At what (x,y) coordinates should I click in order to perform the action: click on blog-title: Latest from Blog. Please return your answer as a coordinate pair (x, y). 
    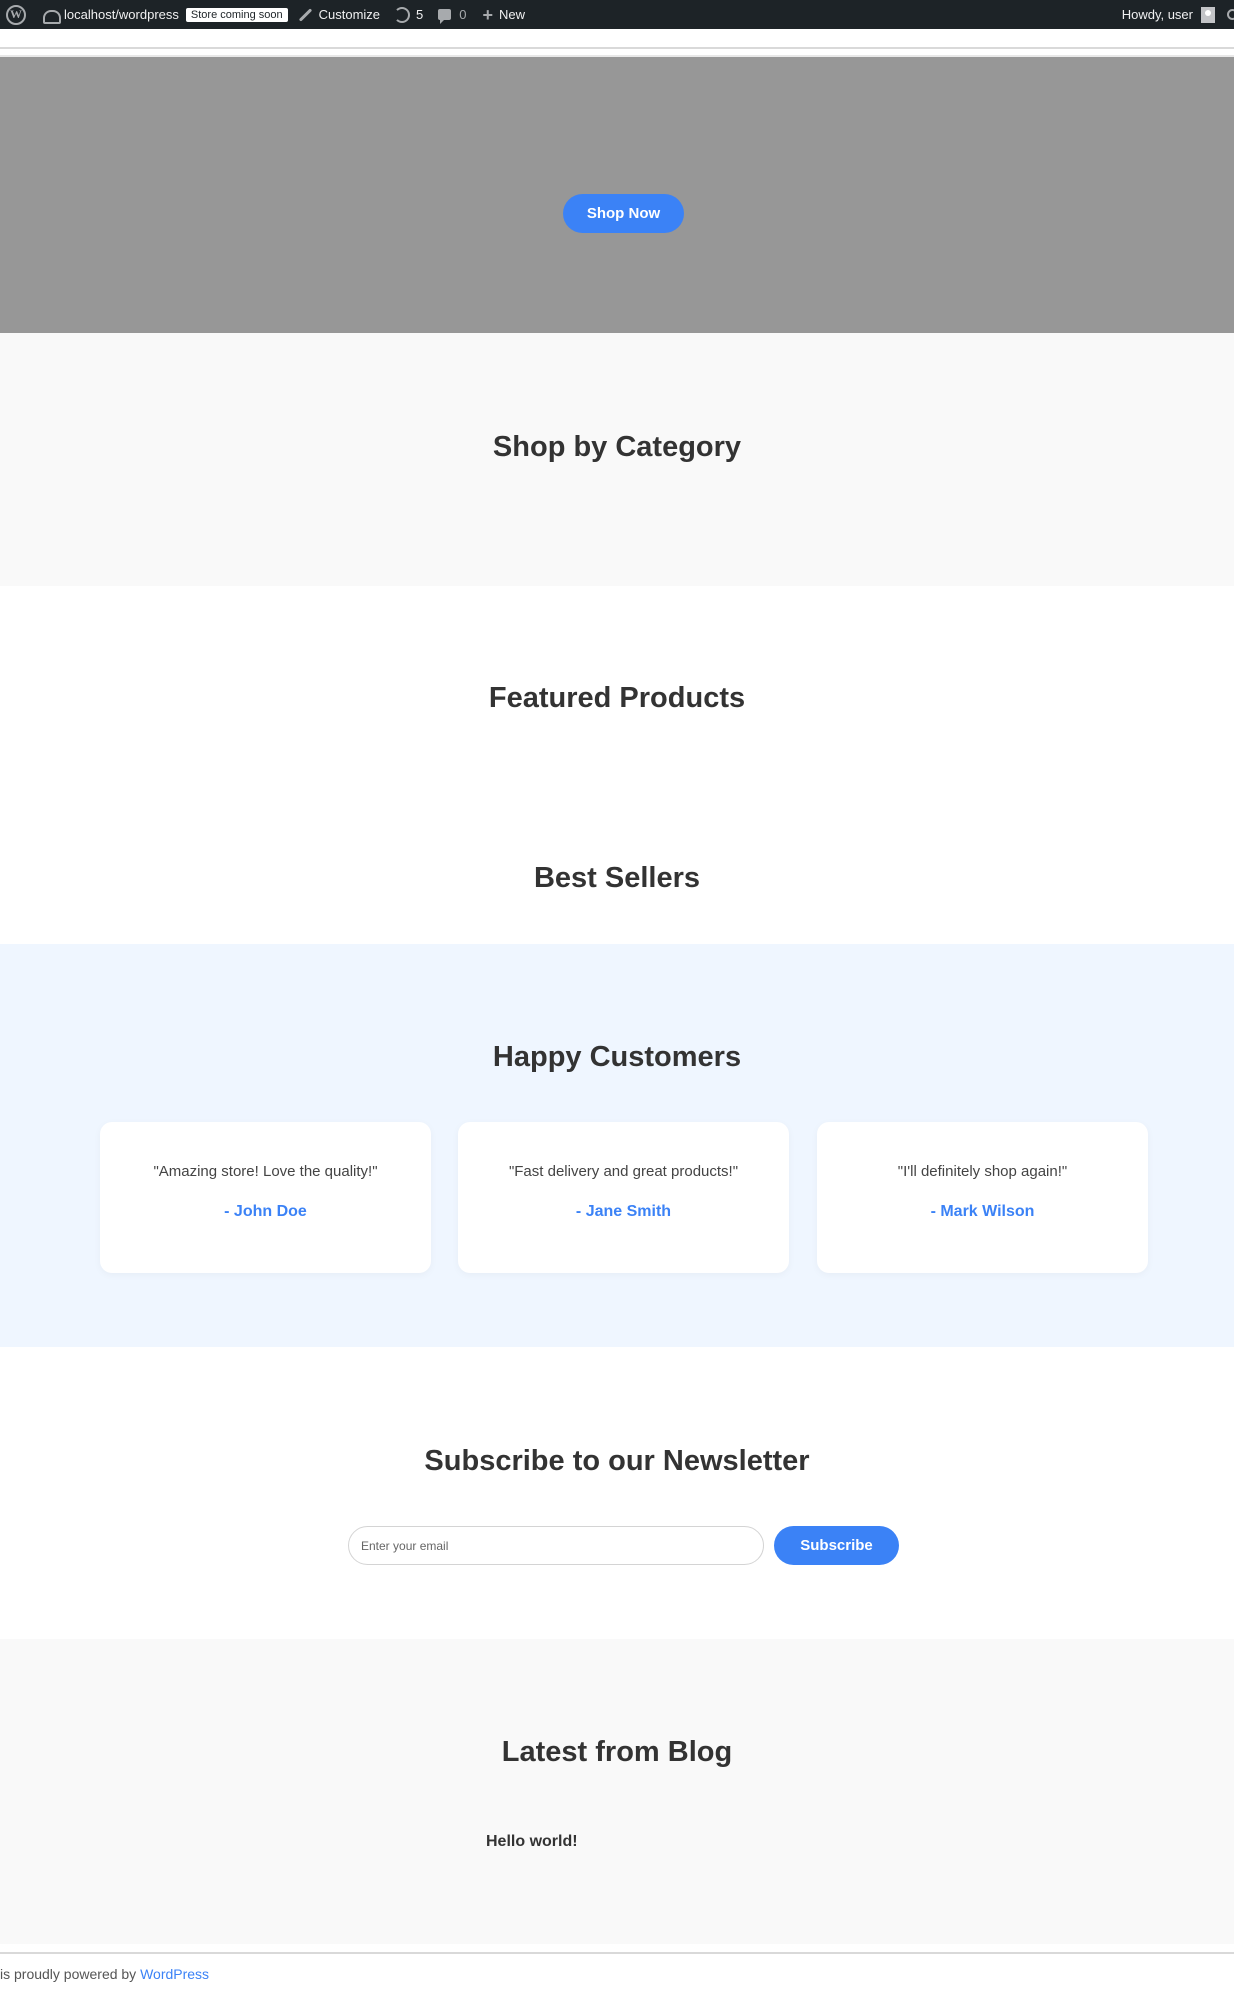
    Looking at the image, I should click on (617, 1752).